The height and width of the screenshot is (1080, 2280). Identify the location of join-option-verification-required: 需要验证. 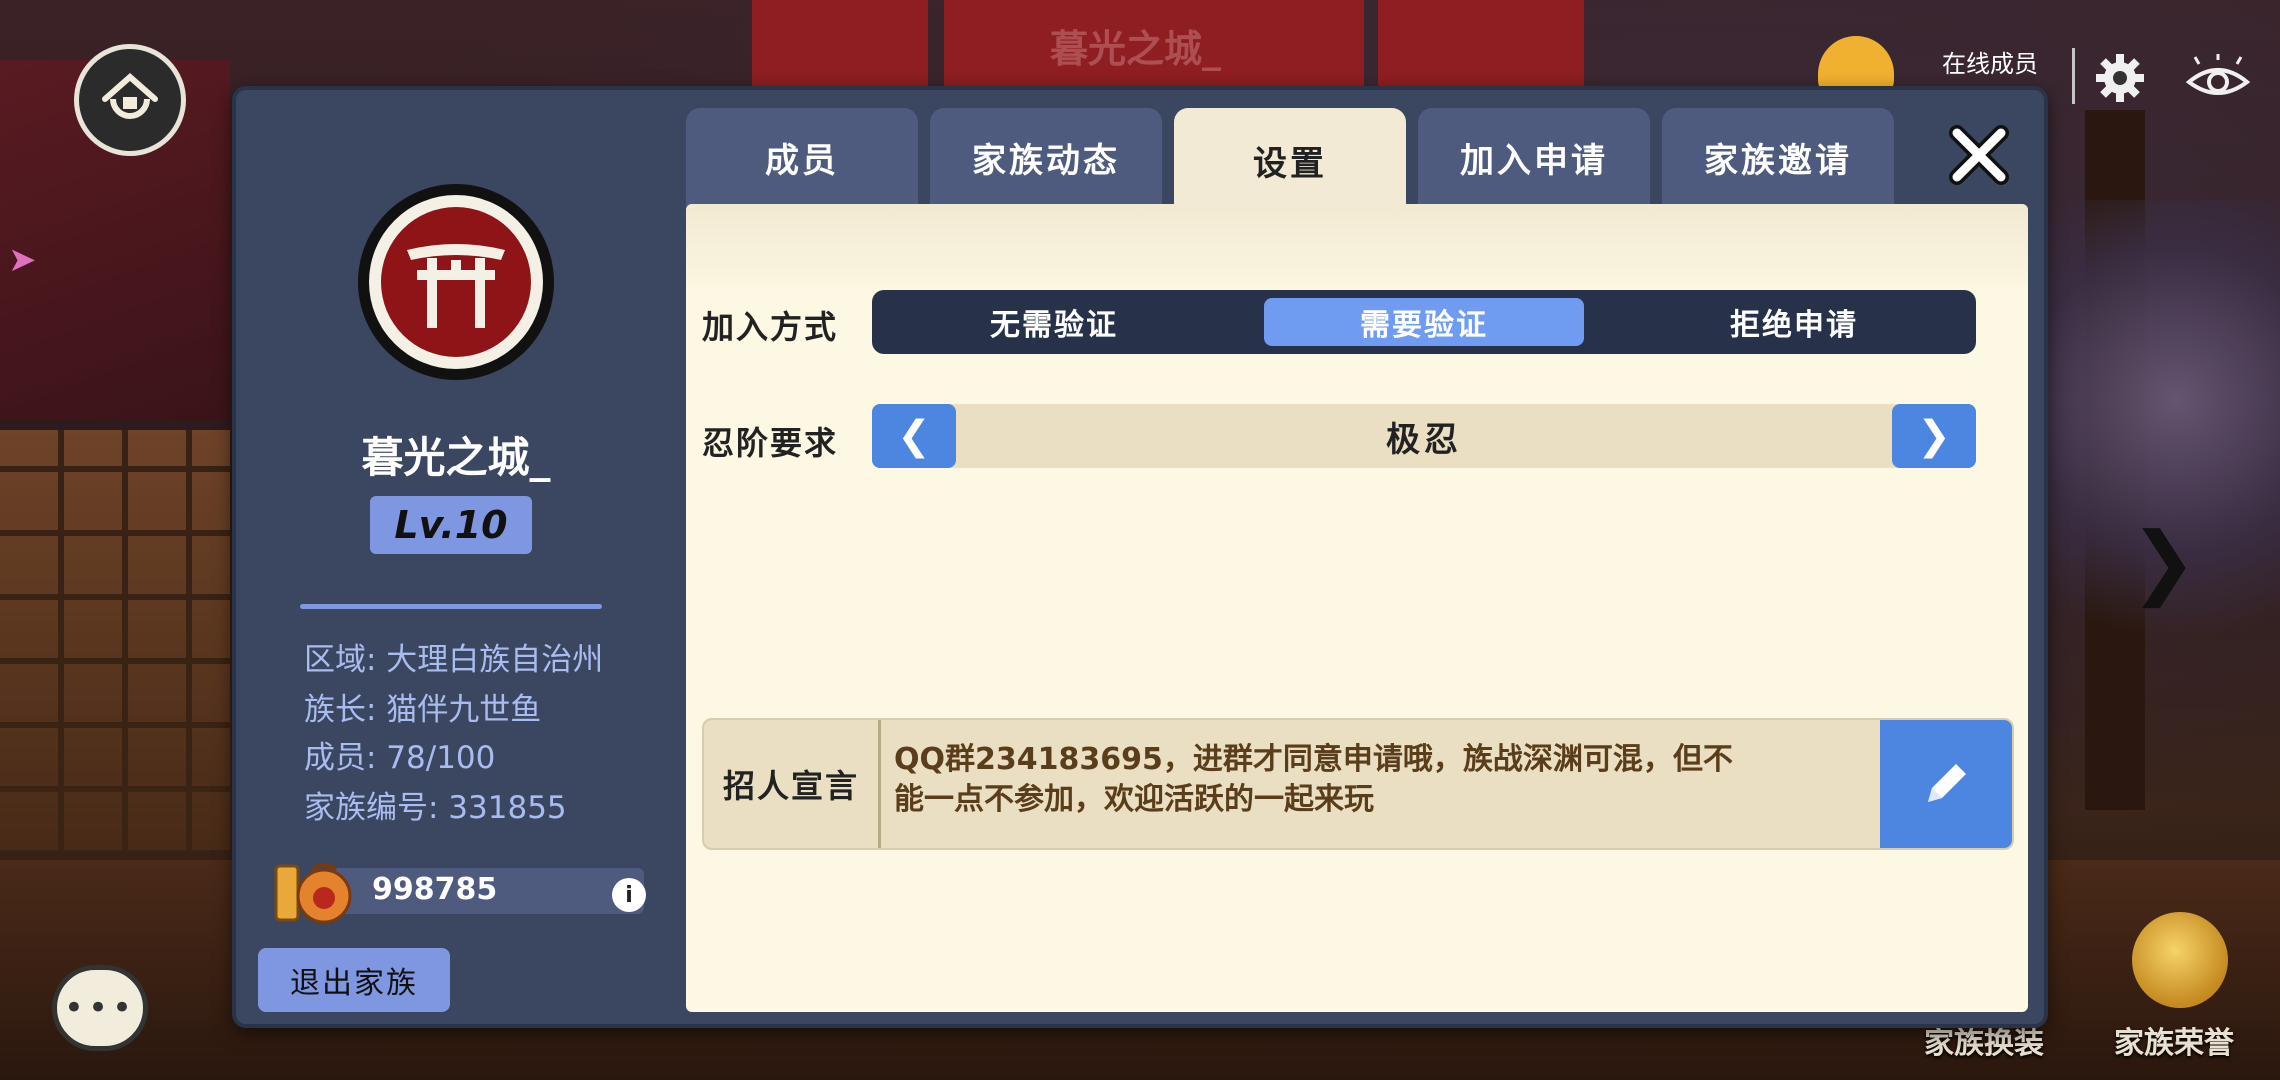
(1424, 322).